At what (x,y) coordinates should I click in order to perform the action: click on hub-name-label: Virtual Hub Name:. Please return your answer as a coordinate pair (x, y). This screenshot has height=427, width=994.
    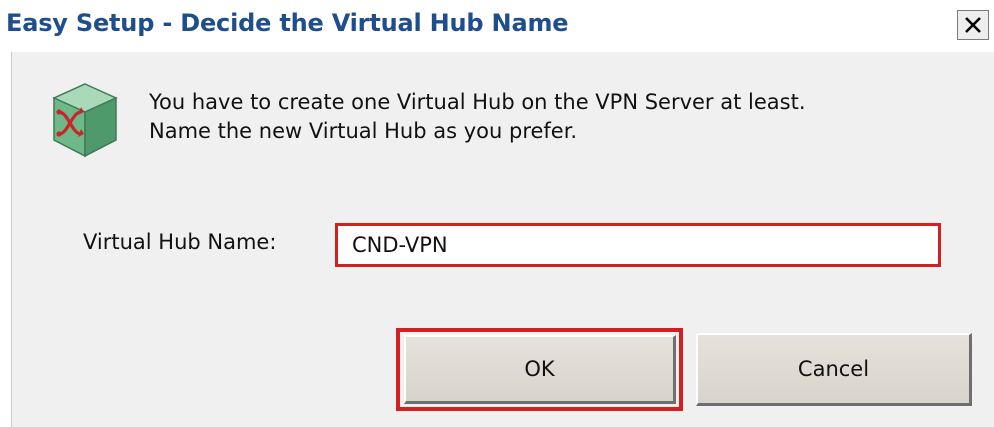
    Looking at the image, I should click on (180, 242).